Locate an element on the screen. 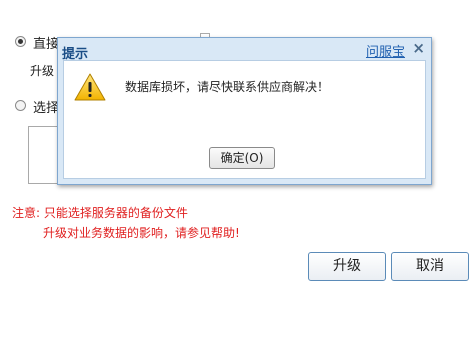 This screenshot has width=474, height=359. cancel-button: 取消 is located at coordinates (430, 266).